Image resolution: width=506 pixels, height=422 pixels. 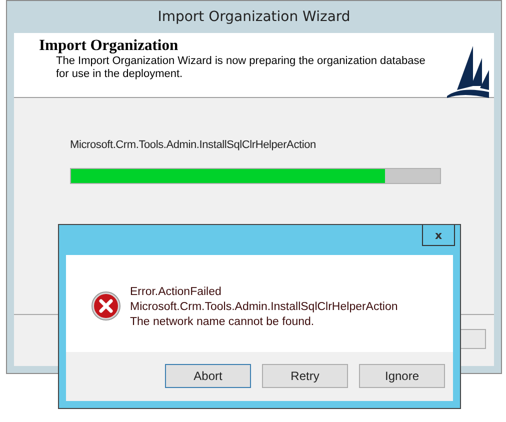 I want to click on page-description: The Import Organization Wizard is now preparing the organization database for use in the deployment., so click(x=240, y=68).